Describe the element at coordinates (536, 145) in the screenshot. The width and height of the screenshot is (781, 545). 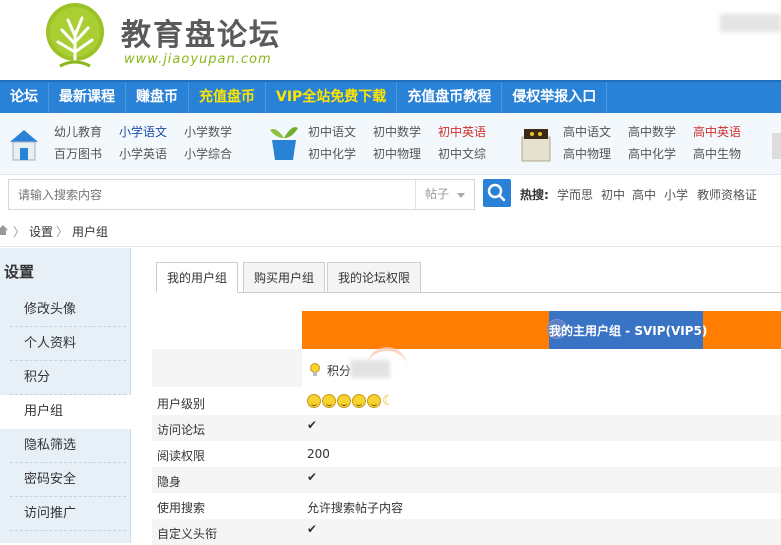
I see `box-icon` at that location.